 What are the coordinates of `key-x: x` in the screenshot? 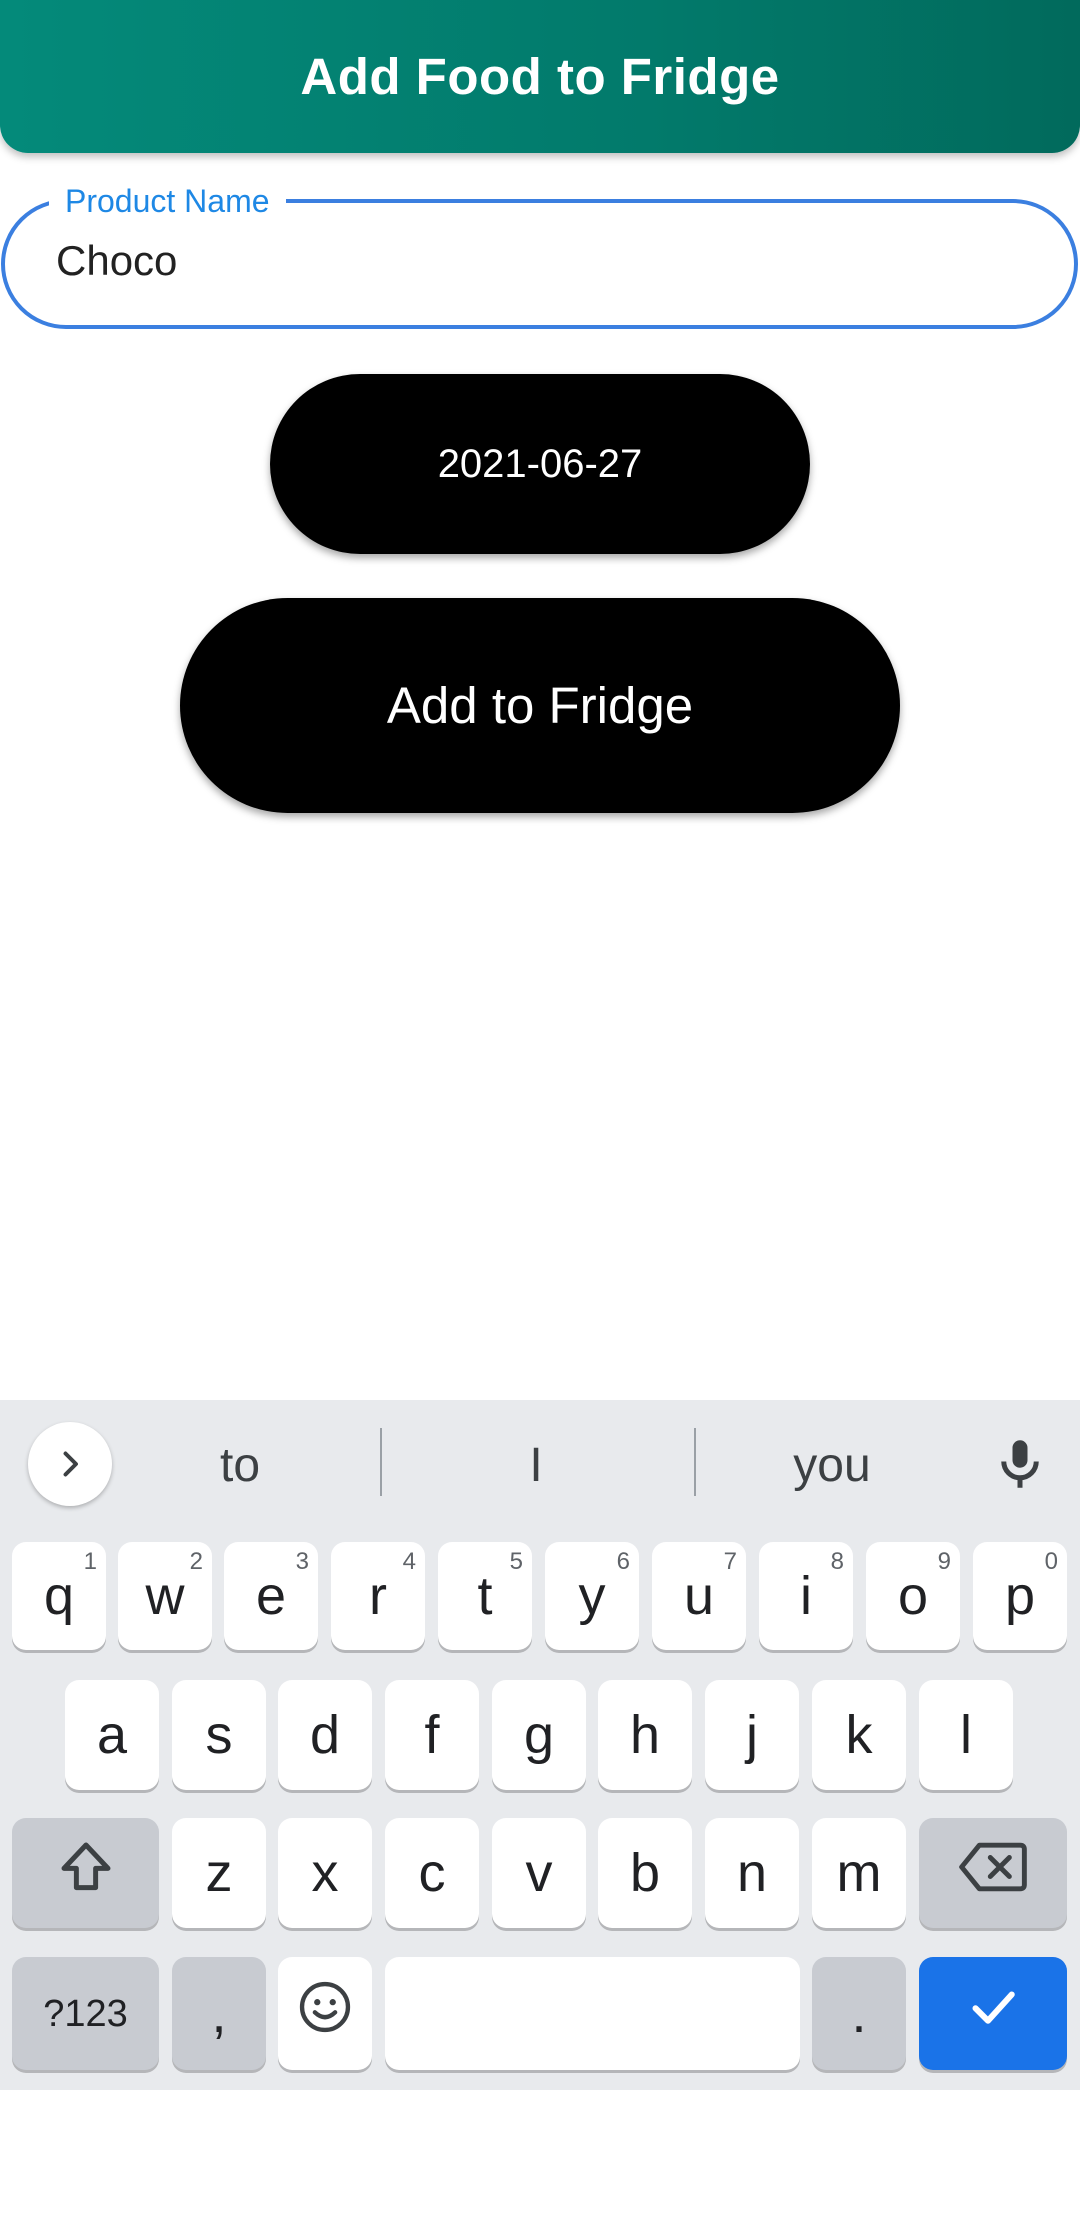 It's located at (325, 1873).